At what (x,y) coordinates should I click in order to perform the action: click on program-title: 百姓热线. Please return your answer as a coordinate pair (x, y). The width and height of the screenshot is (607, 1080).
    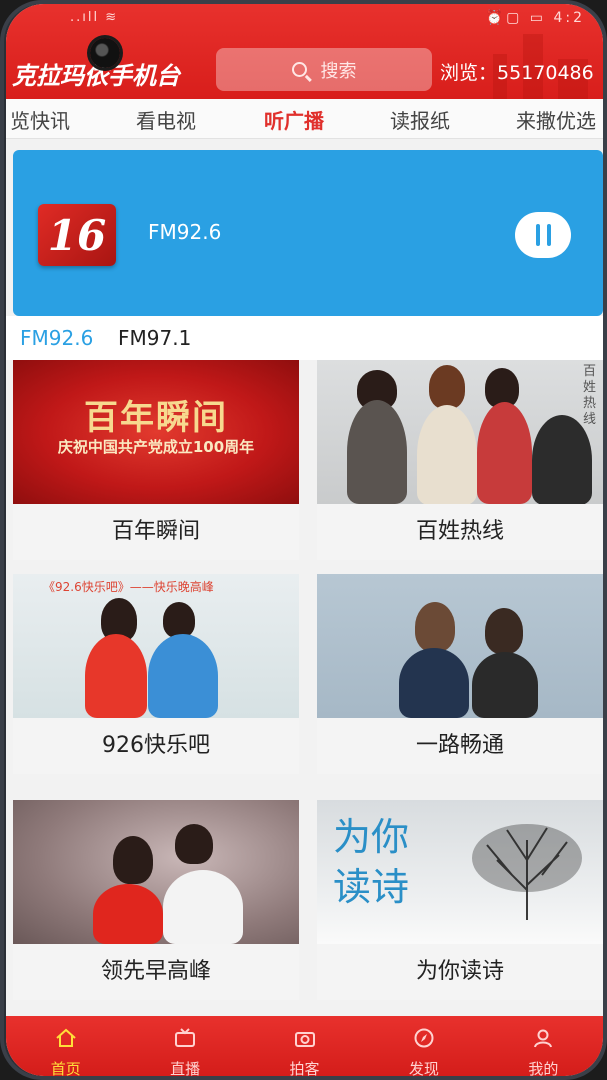
    Looking at the image, I should click on (460, 532).